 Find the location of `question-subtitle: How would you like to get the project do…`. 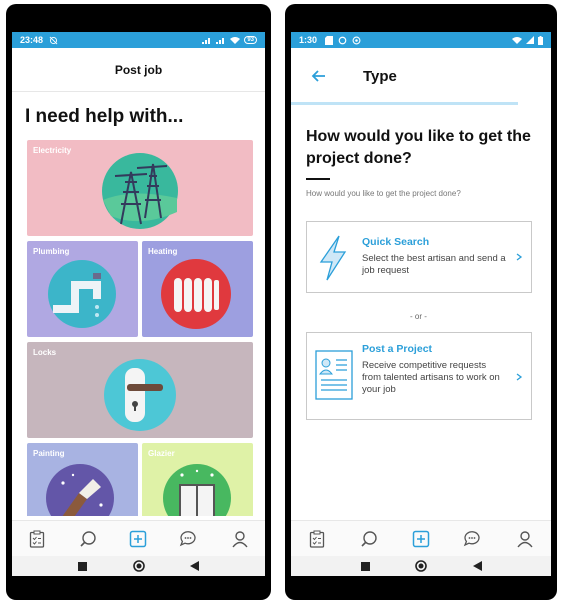

question-subtitle: How would you like to get the project do… is located at coordinates (383, 193).